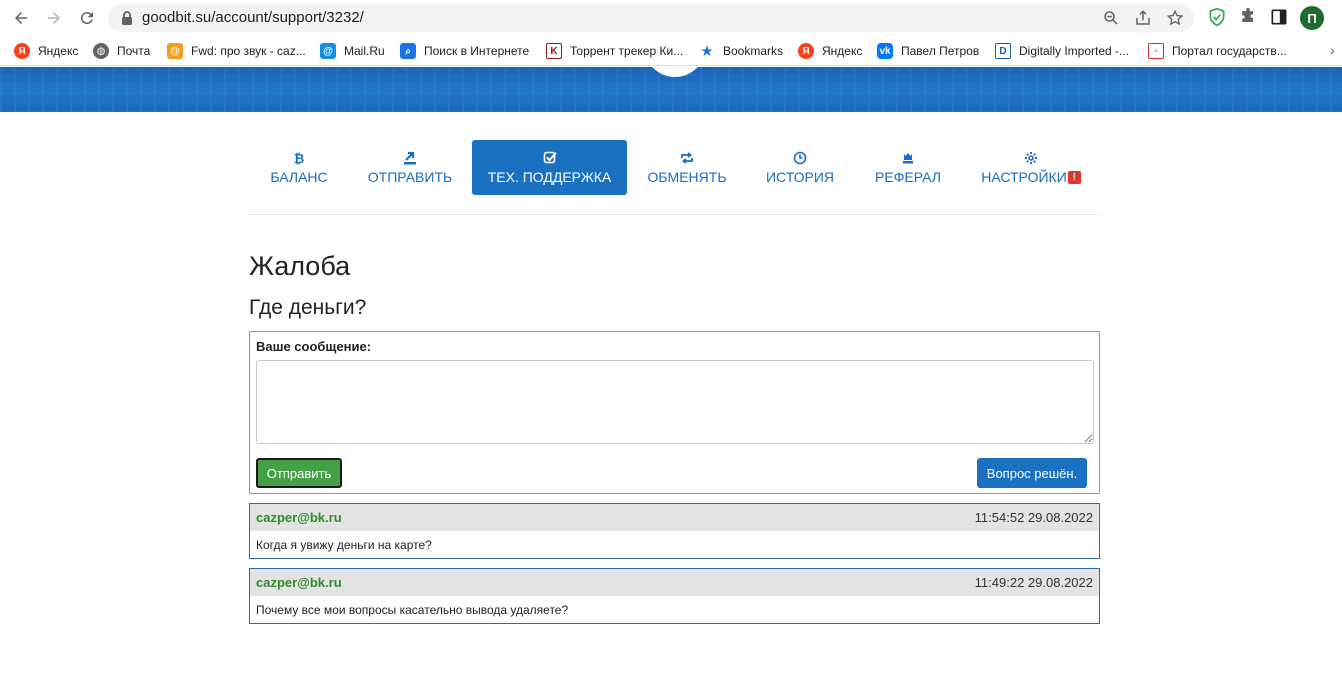  Describe the element at coordinates (253, 17) in the screenshot. I see `url-text: goodbit.su/account/support/3232/` at that location.